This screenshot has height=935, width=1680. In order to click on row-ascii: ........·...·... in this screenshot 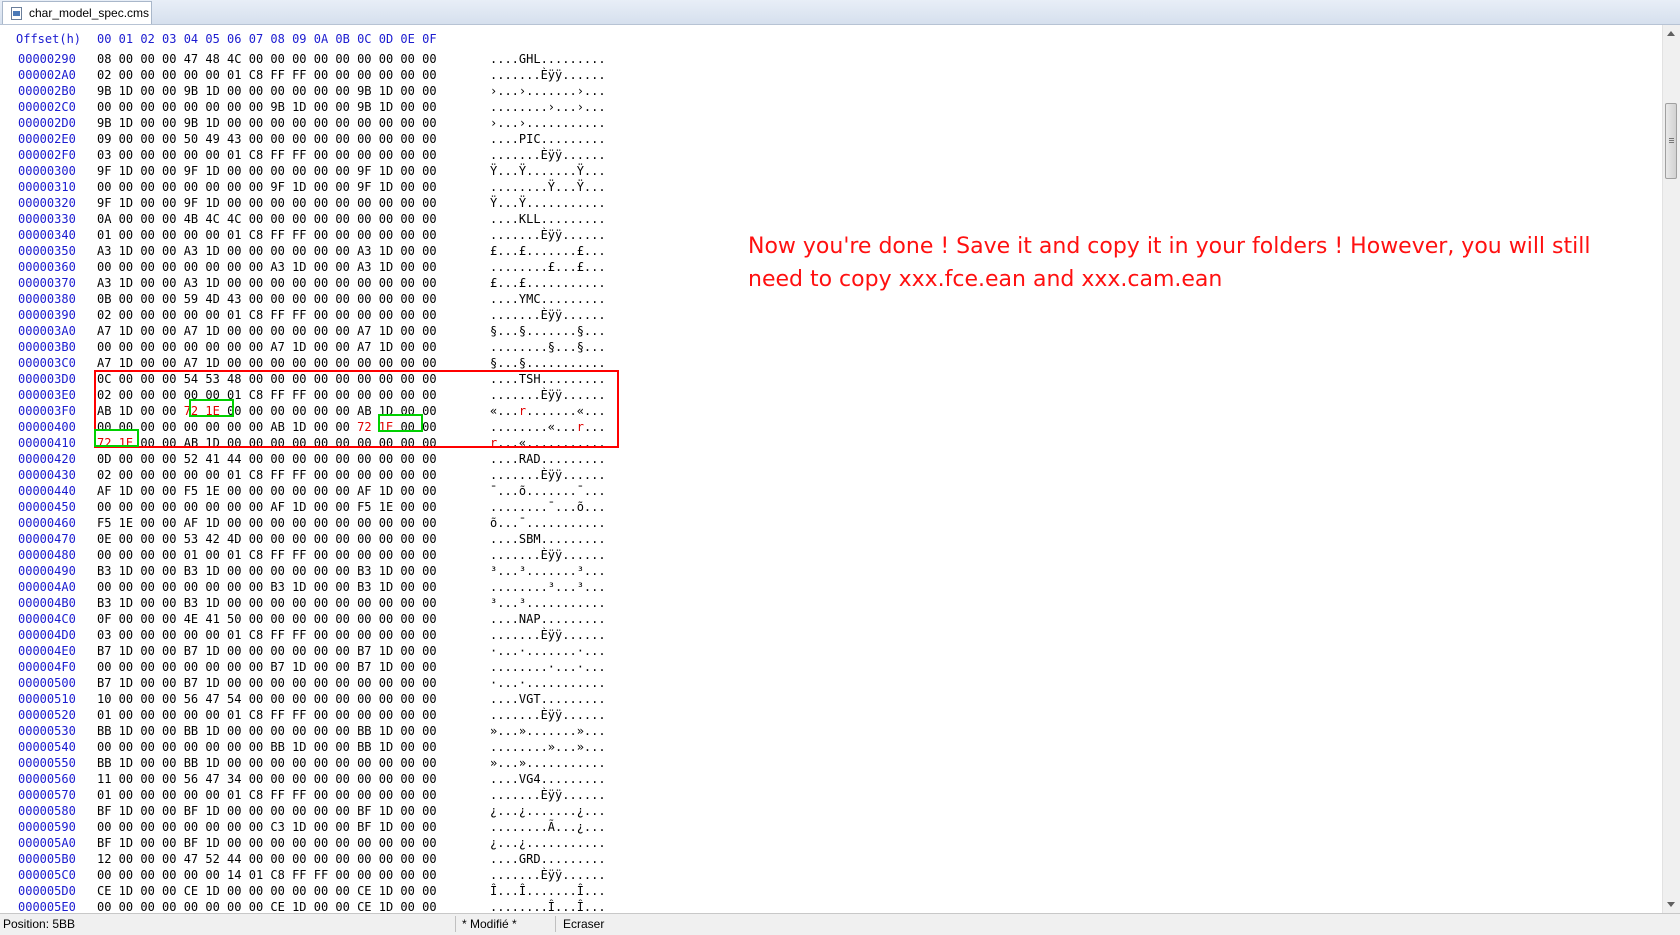, I will do `click(548, 667)`.